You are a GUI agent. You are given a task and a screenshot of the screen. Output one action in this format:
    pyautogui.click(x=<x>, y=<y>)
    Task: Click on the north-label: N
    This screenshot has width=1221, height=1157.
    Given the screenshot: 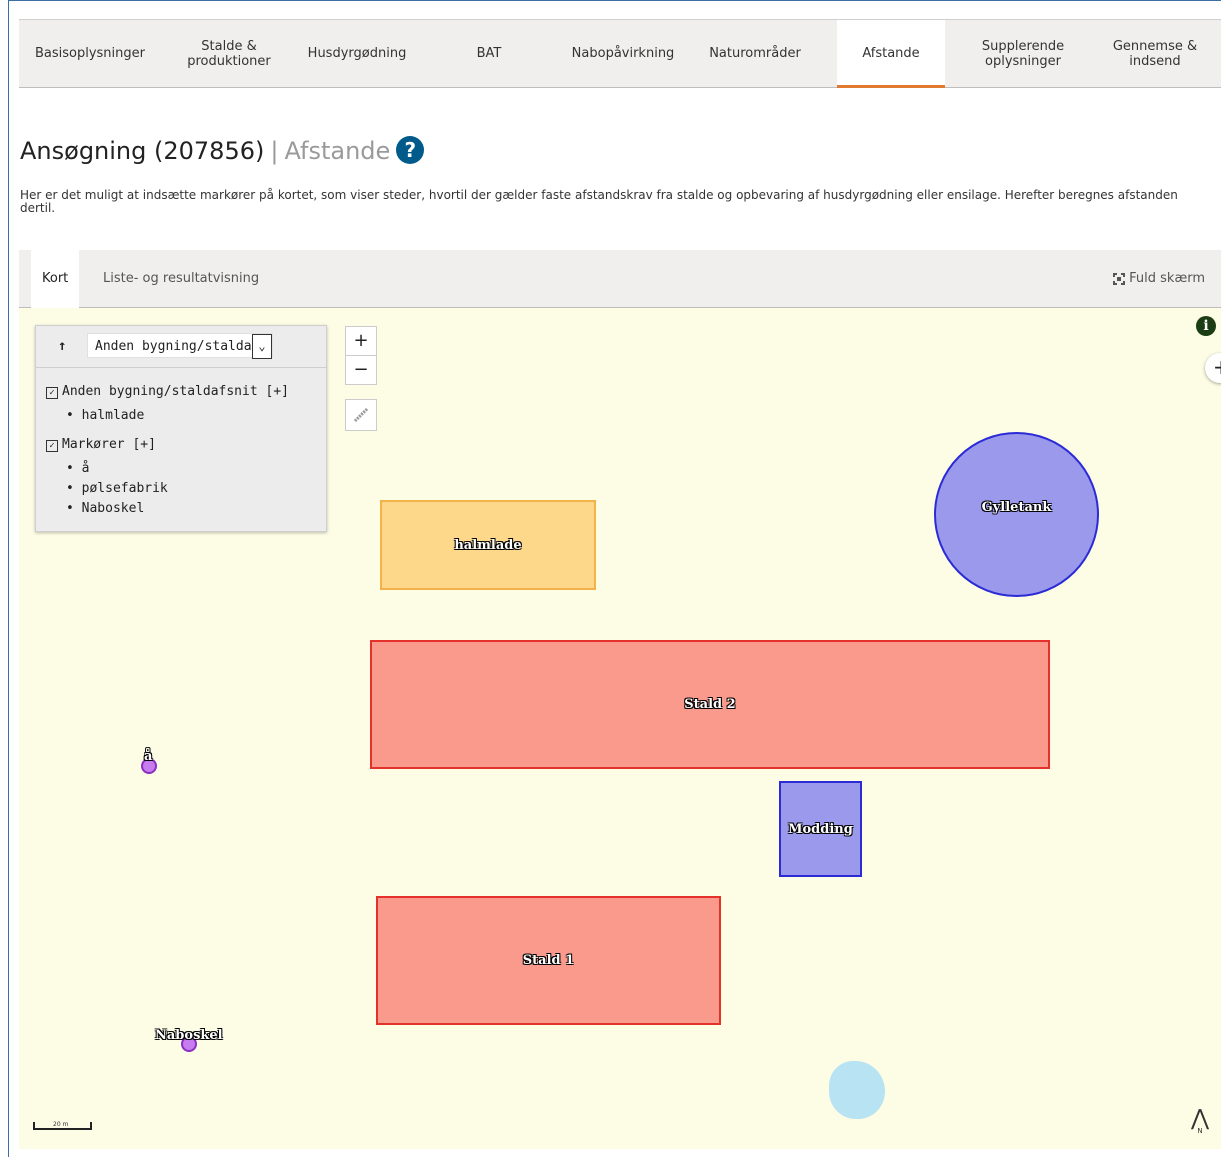 What is the action you would take?
    pyautogui.click(x=1200, y=1131)
    